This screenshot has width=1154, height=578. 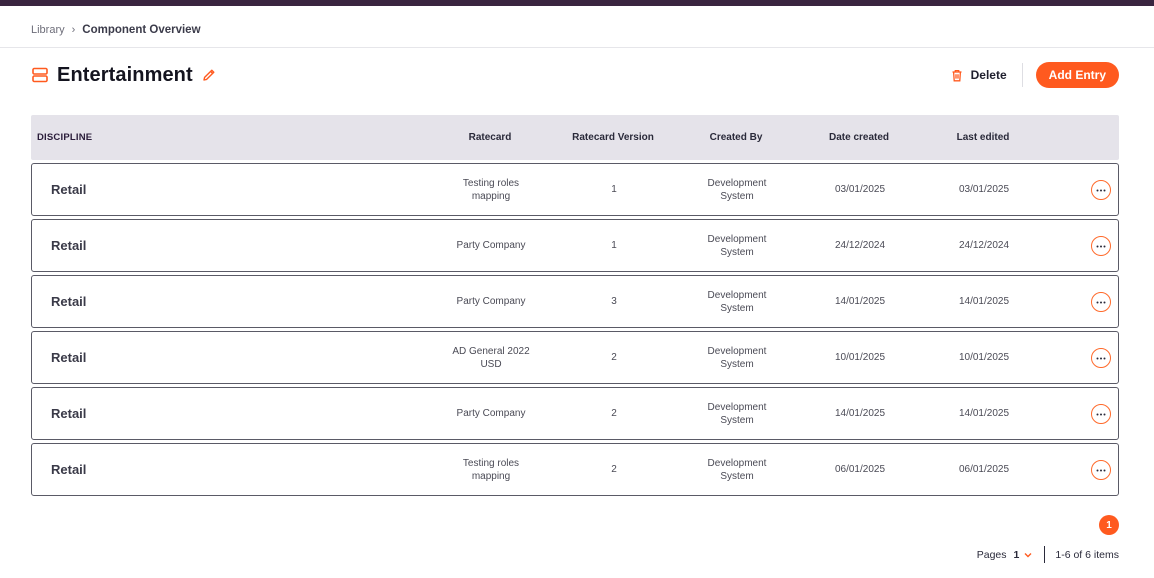 I want to click on pages-label: Pages, so click(x=991, y=554).